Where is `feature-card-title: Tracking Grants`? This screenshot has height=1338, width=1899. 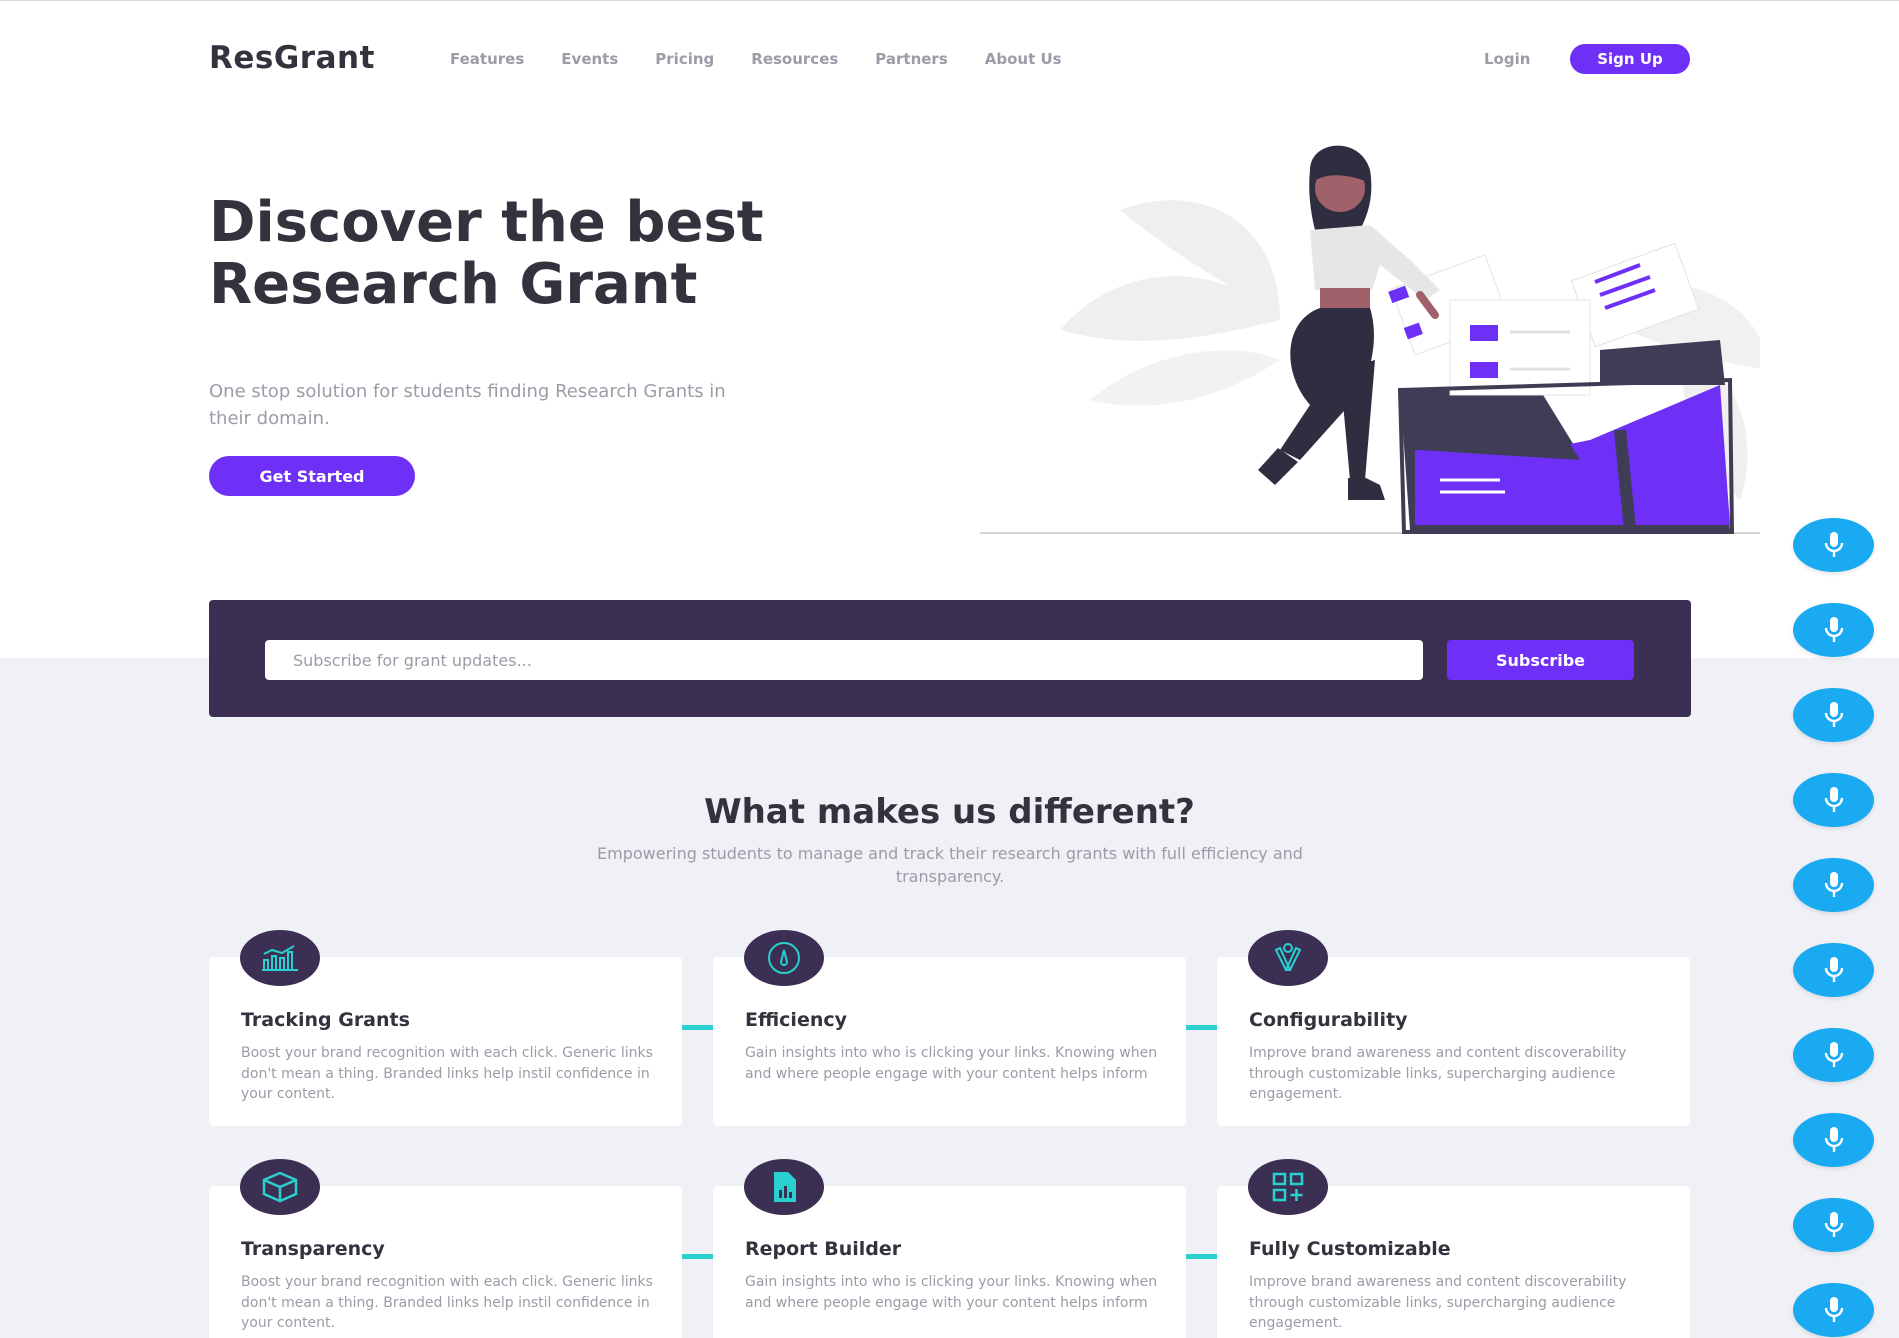
feature-card-title: Tracking Grants is located at coordinates (325, 1020).